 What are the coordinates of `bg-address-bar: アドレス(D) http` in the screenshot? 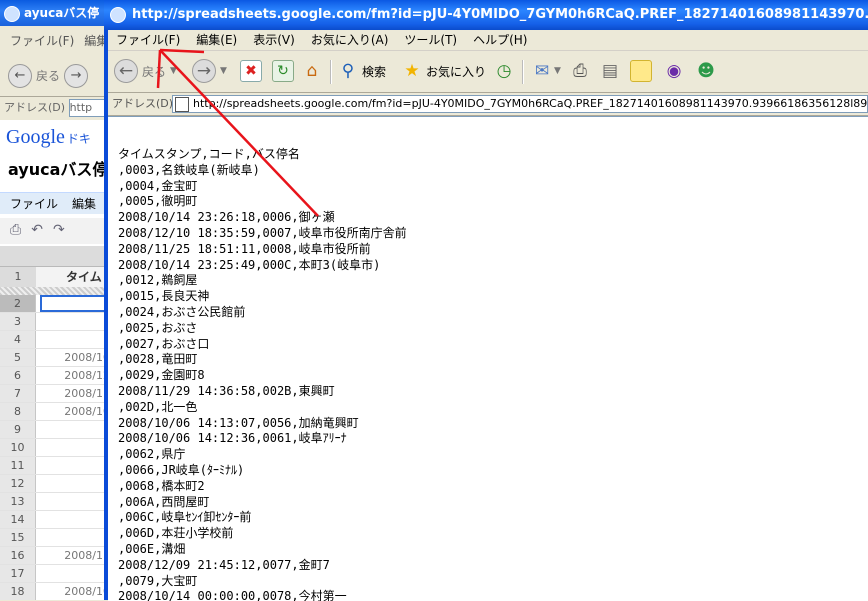 It's located at (55, 107).